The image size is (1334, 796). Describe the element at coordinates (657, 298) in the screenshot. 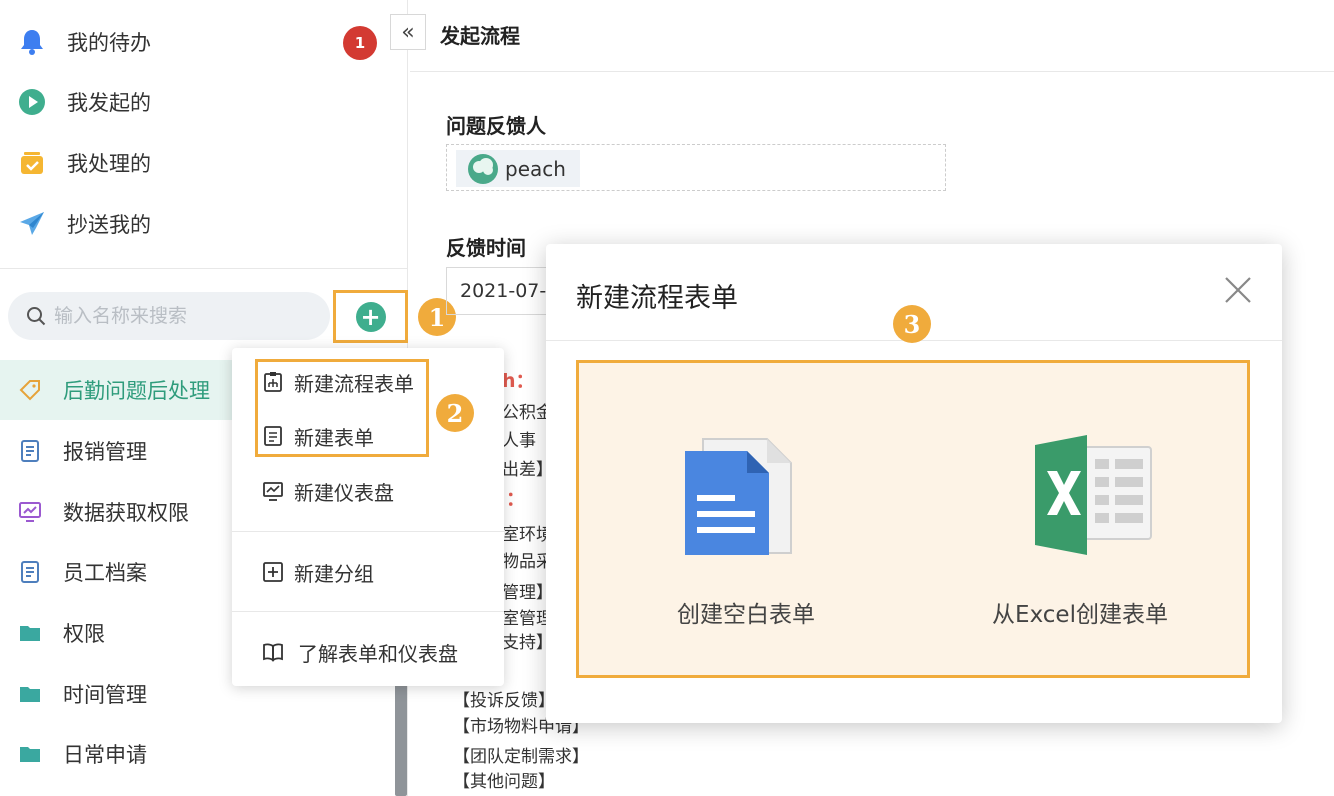

I see `dialog-title: 新建流程表单` at that location.